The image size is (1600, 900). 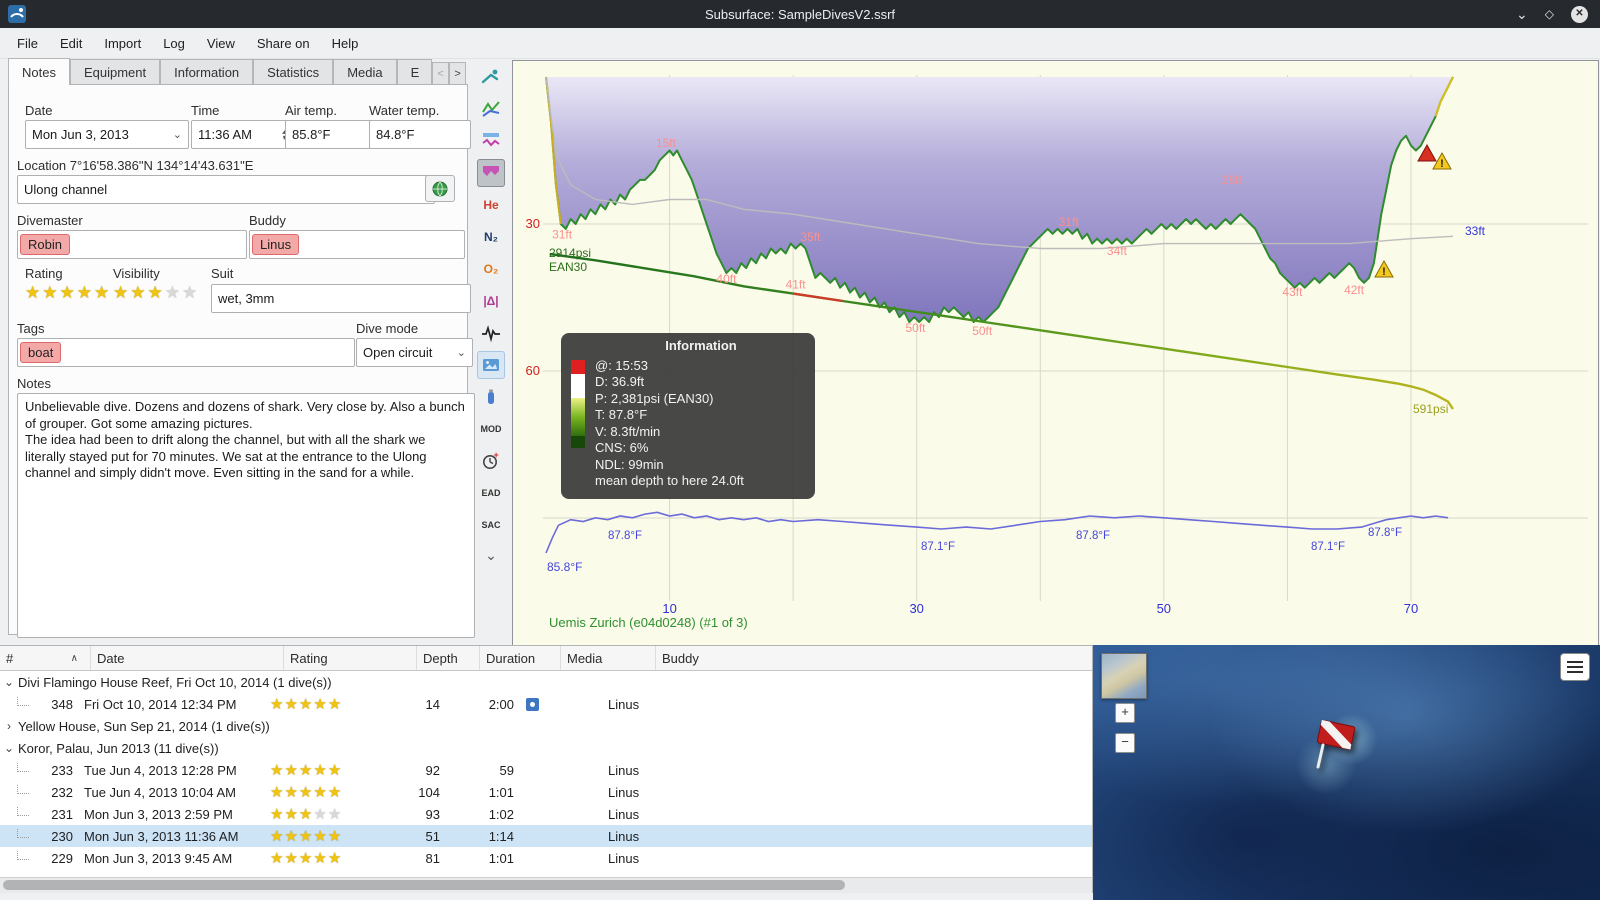 I want to click on sac-icon: SAC, so click(x=491, y=525).